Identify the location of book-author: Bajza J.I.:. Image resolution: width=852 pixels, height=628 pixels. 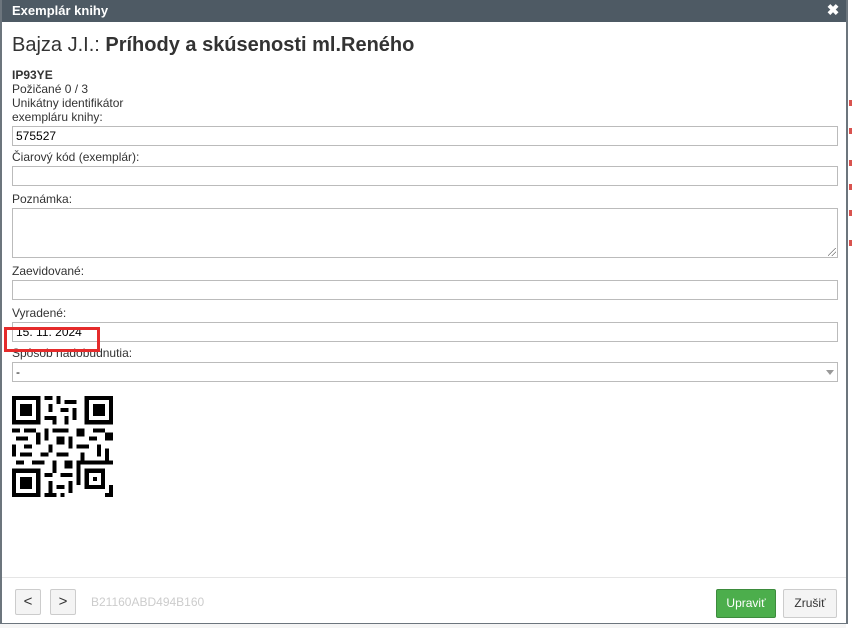
(59, 45).